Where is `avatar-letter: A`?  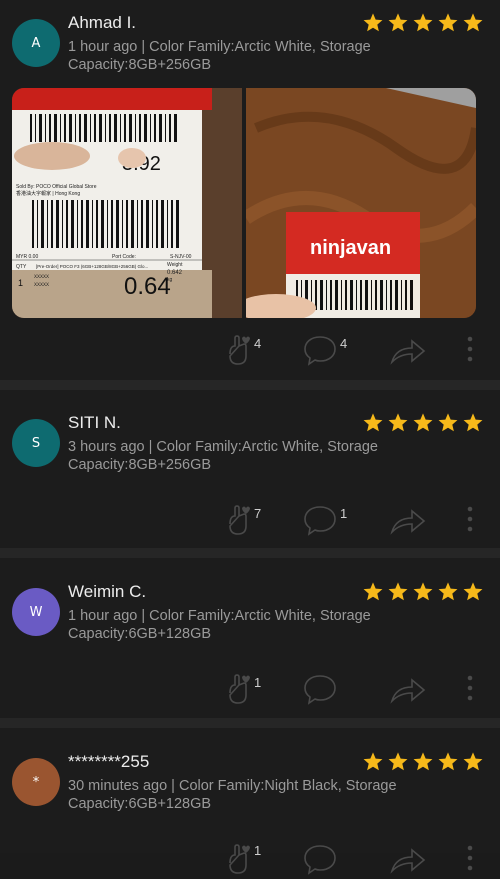 avatar-letter: A is located at coordinates (36, 43).